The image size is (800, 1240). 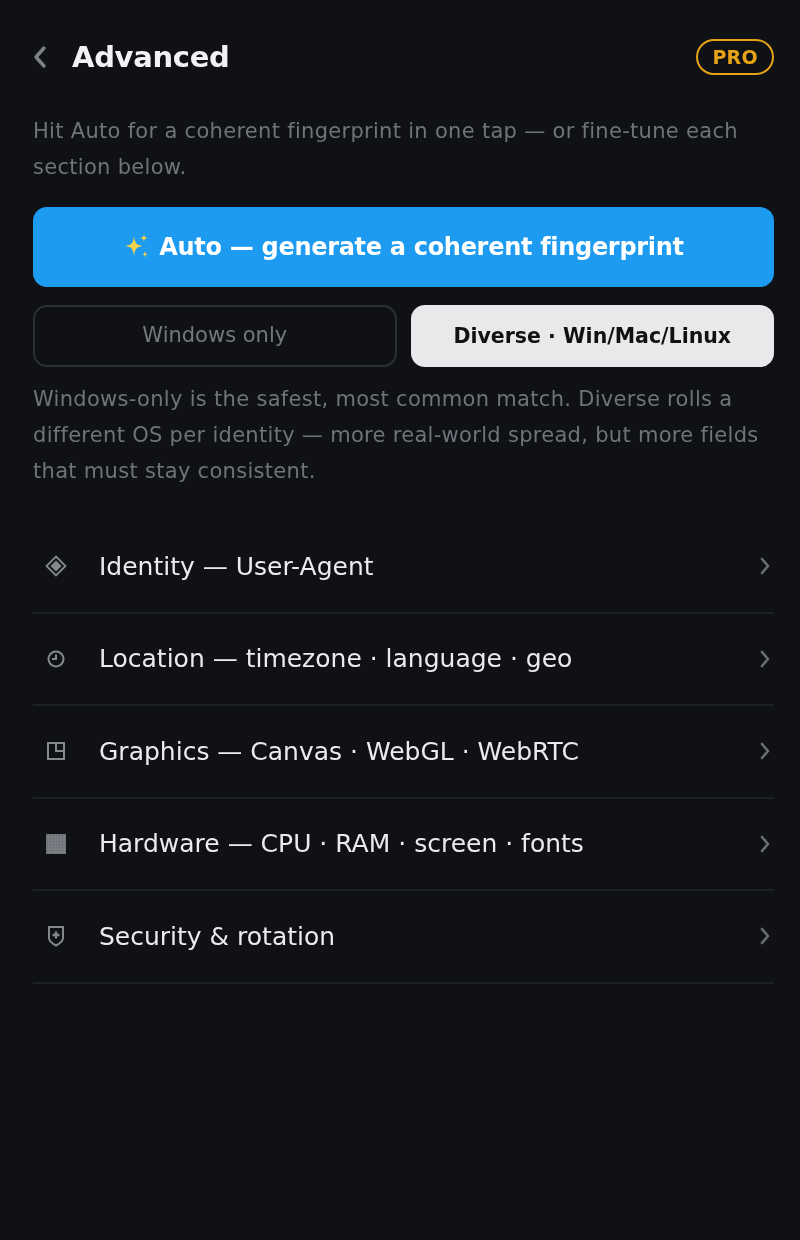 I want to click on back-icon, so click(x=40, y=57).